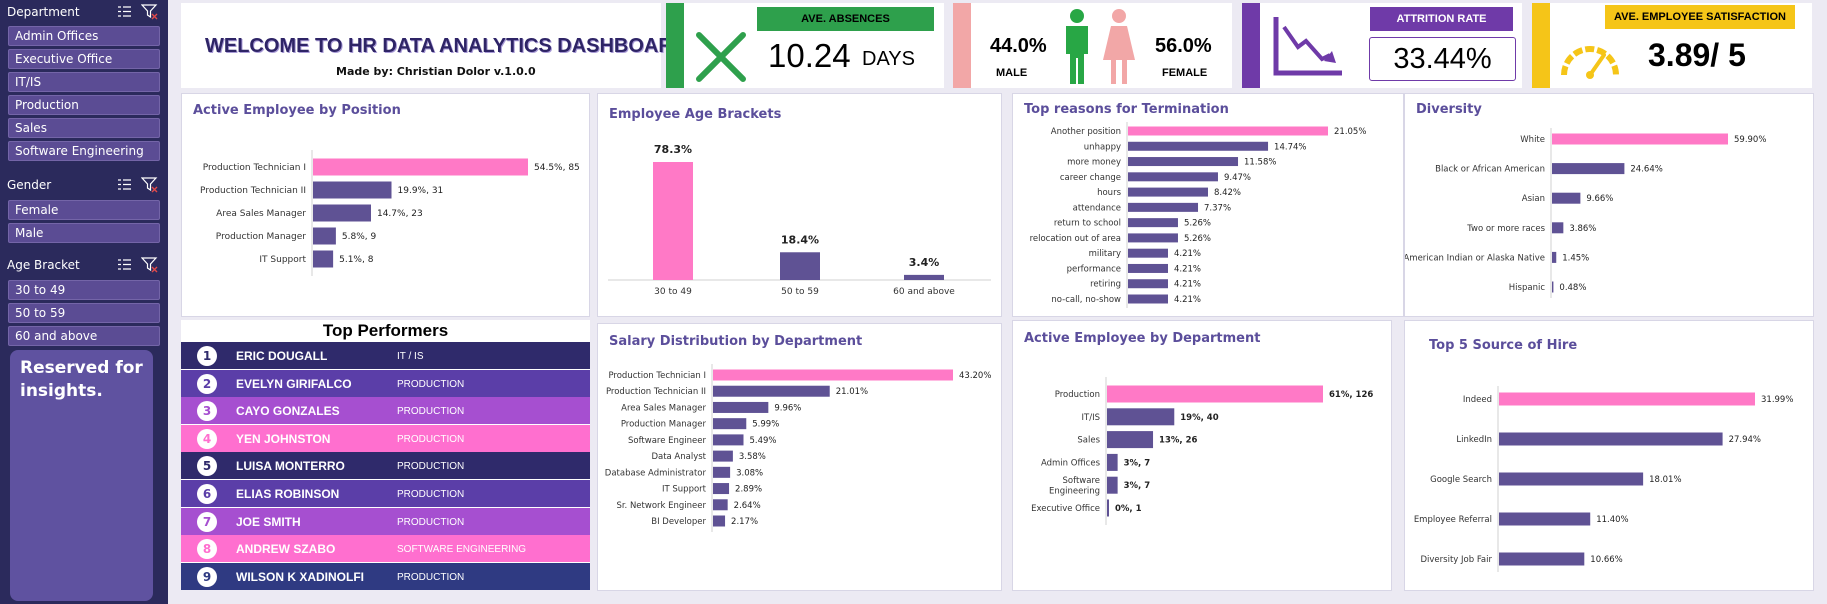  I want to click on slicer-item-it-is: IT/IS, so click(84, 82).